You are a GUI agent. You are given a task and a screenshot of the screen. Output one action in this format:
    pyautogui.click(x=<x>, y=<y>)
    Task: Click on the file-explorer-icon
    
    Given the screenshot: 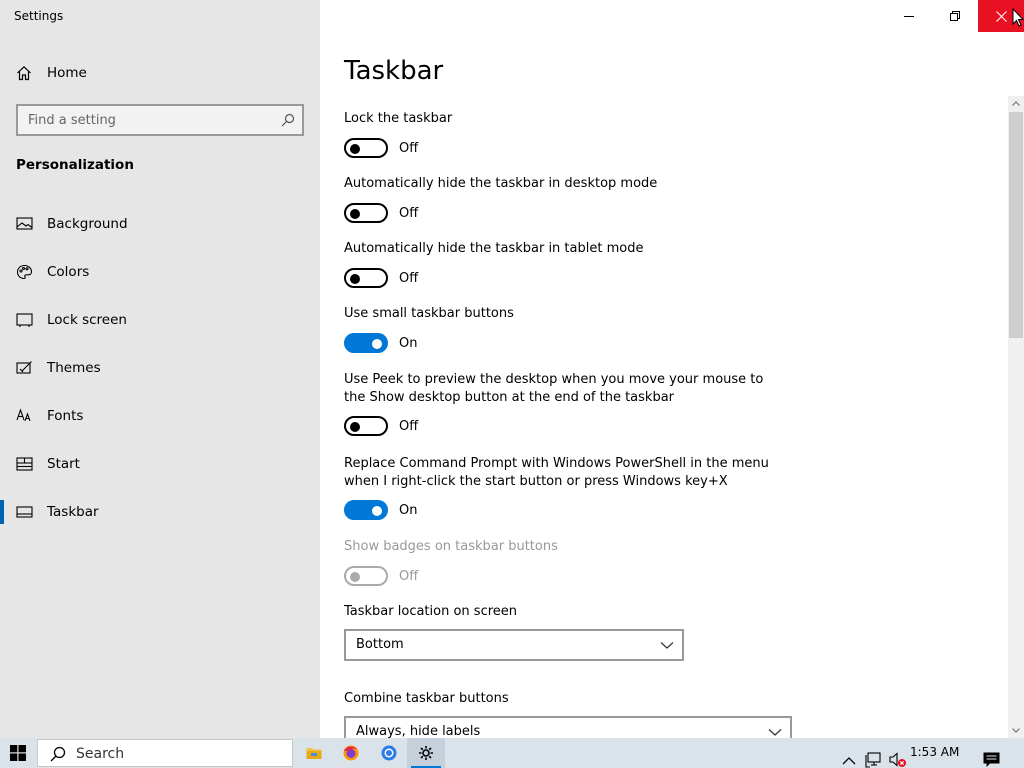 What is the action you would take?
    pyautogui.click(x=314, y=753)
    